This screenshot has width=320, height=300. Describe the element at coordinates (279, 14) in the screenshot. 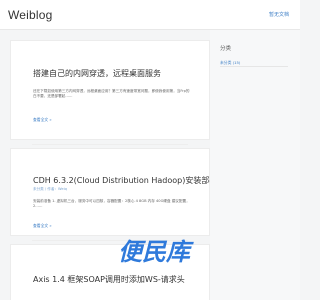

I see `nav-link-docs: 暂无文档` at that location.